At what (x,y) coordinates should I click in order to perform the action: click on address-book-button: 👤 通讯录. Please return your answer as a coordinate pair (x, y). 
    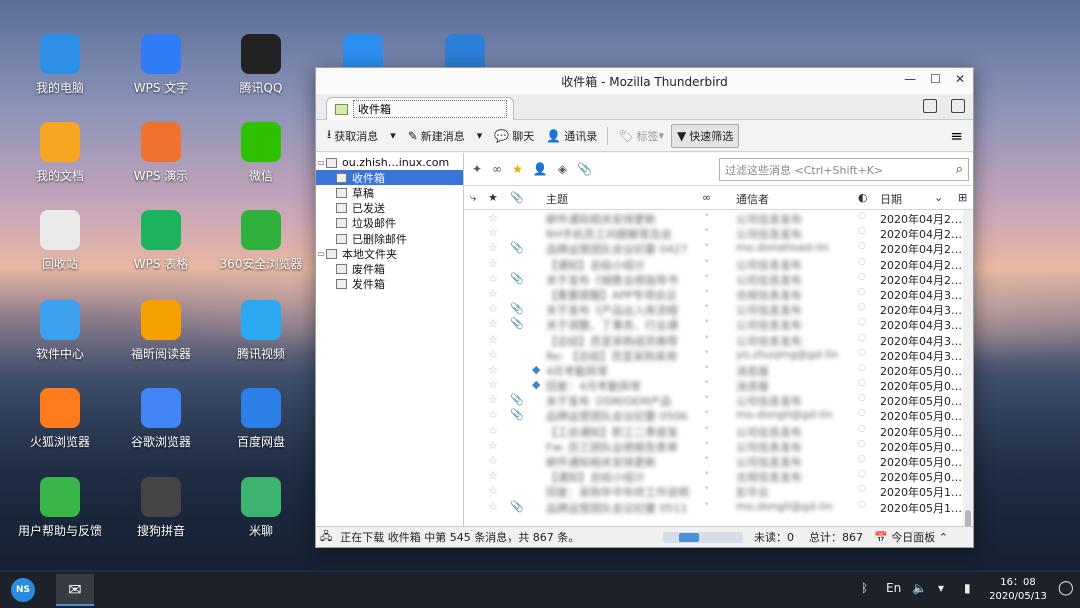
    Looking at the image, I should click on (571, 136).